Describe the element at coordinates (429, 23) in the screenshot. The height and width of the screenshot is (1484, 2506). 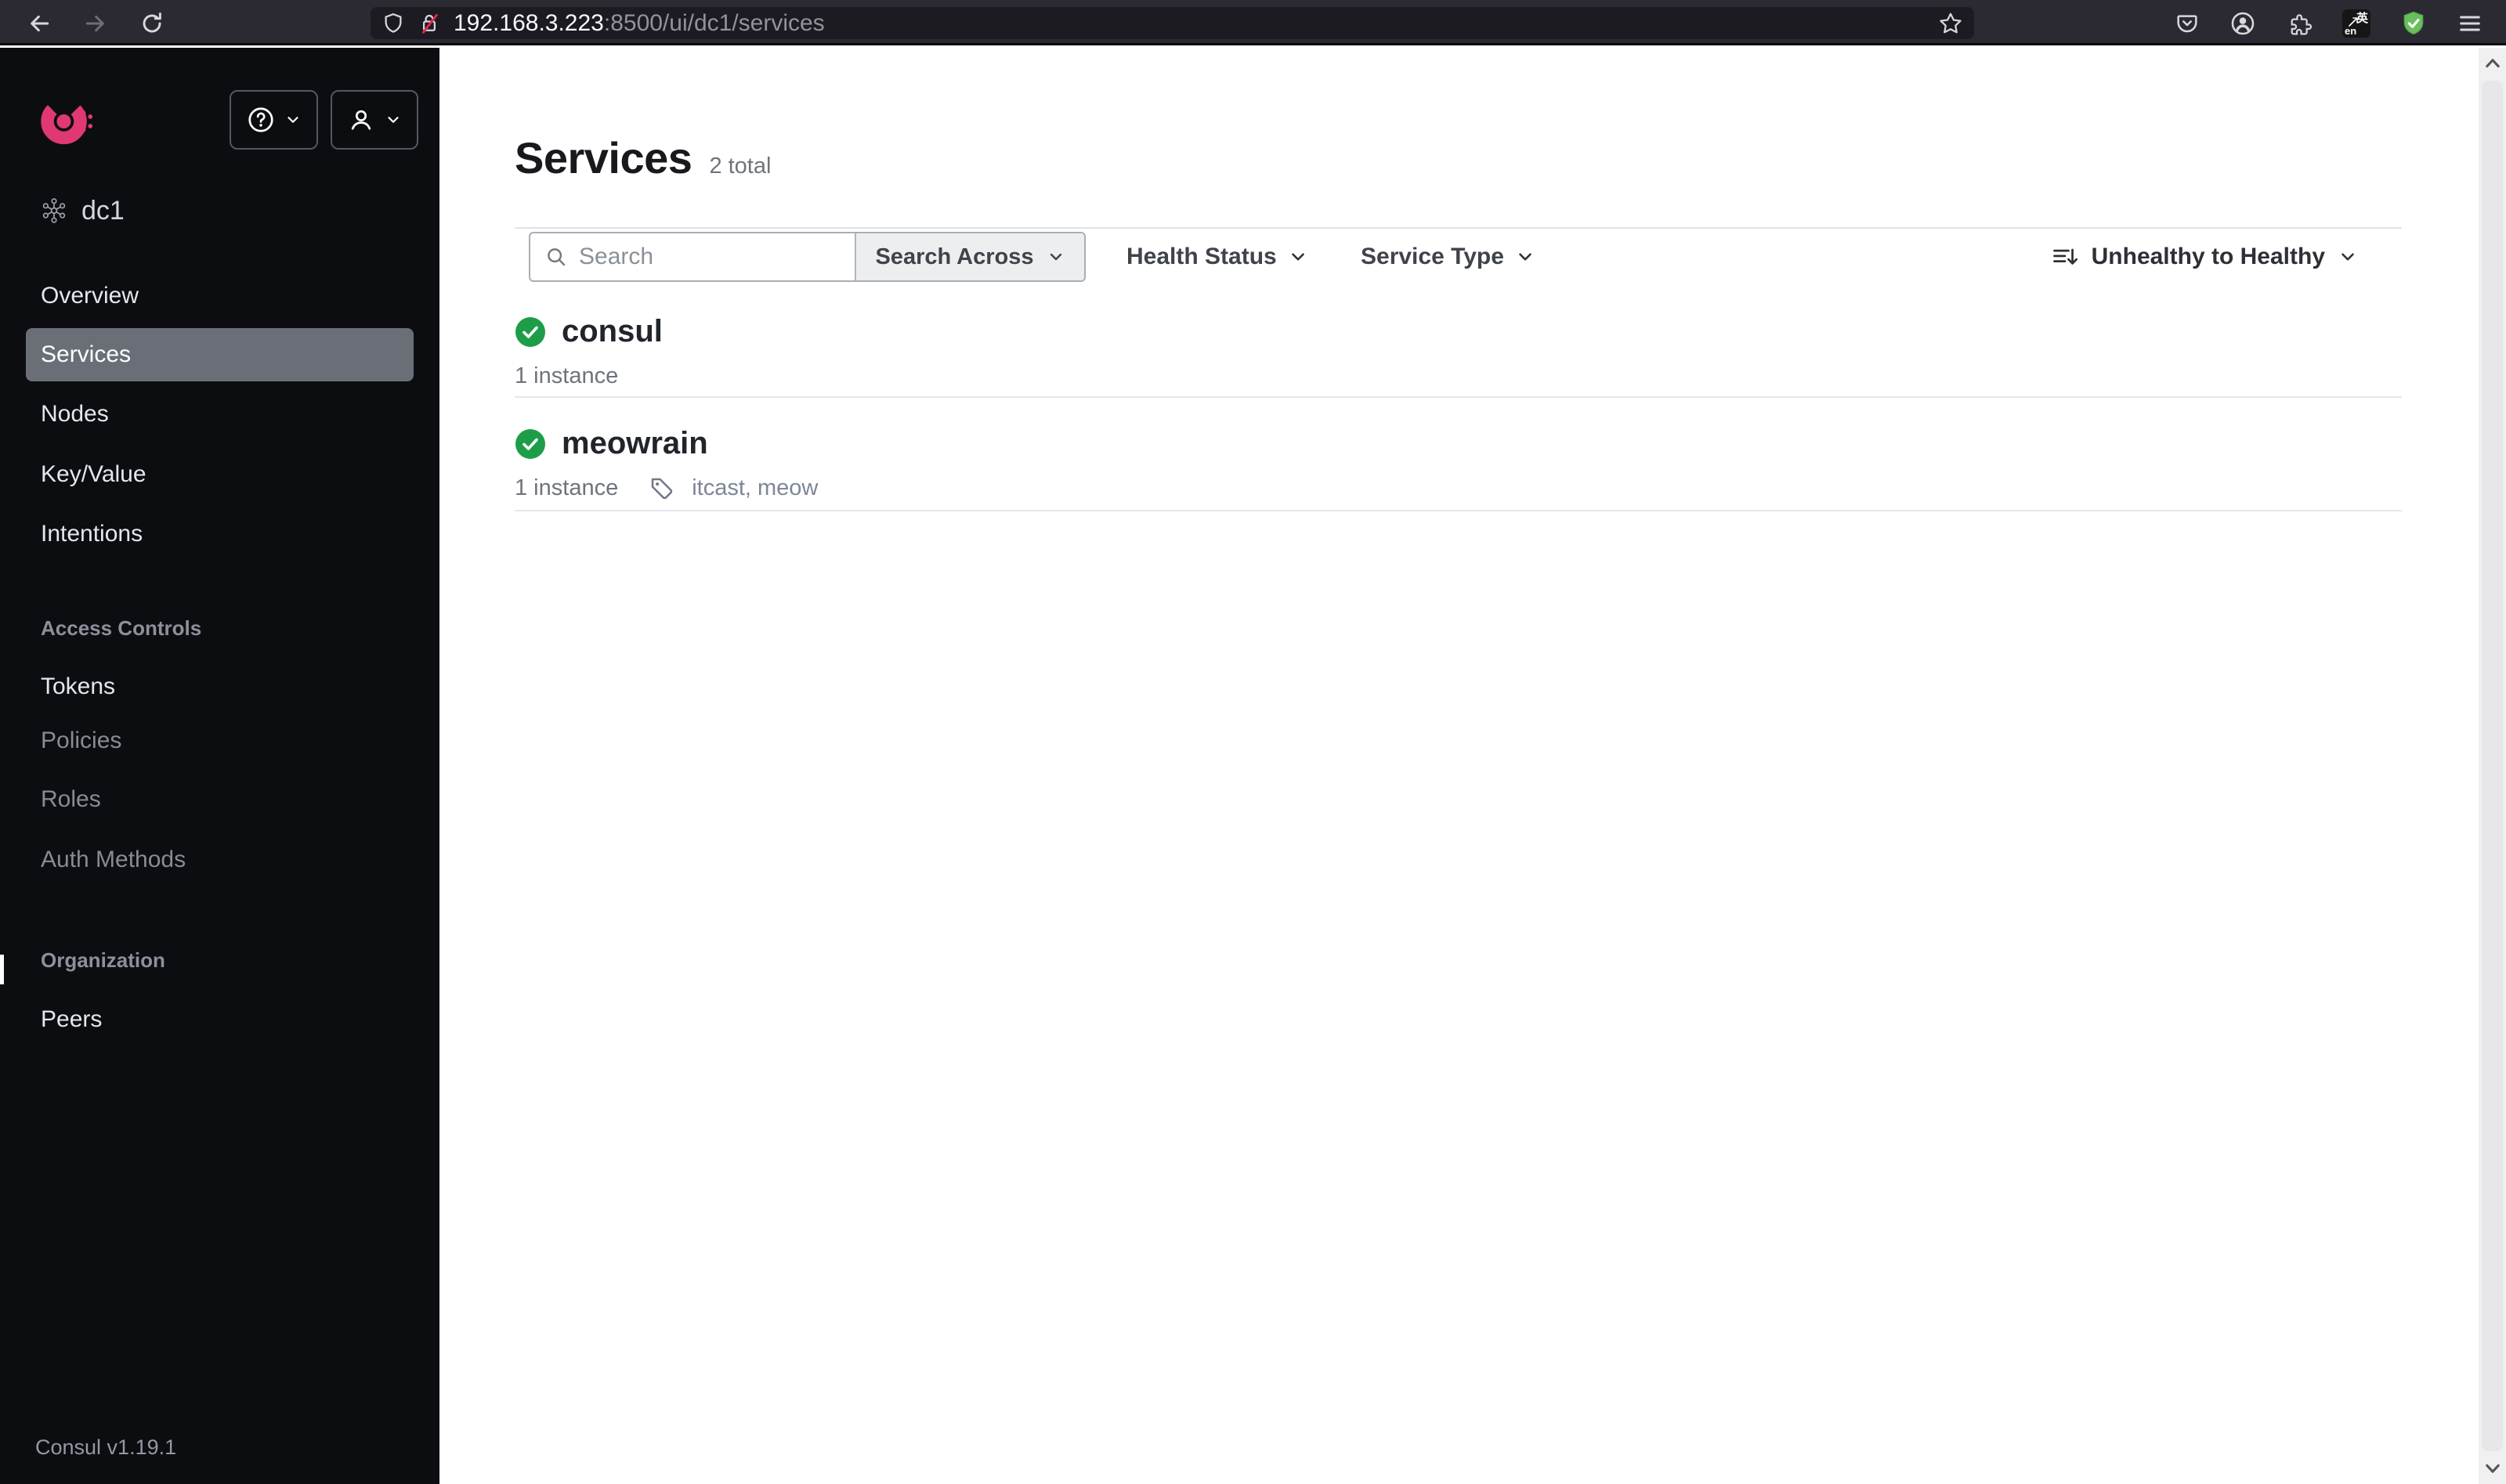
I see `insecure-lock-icon` at that location.